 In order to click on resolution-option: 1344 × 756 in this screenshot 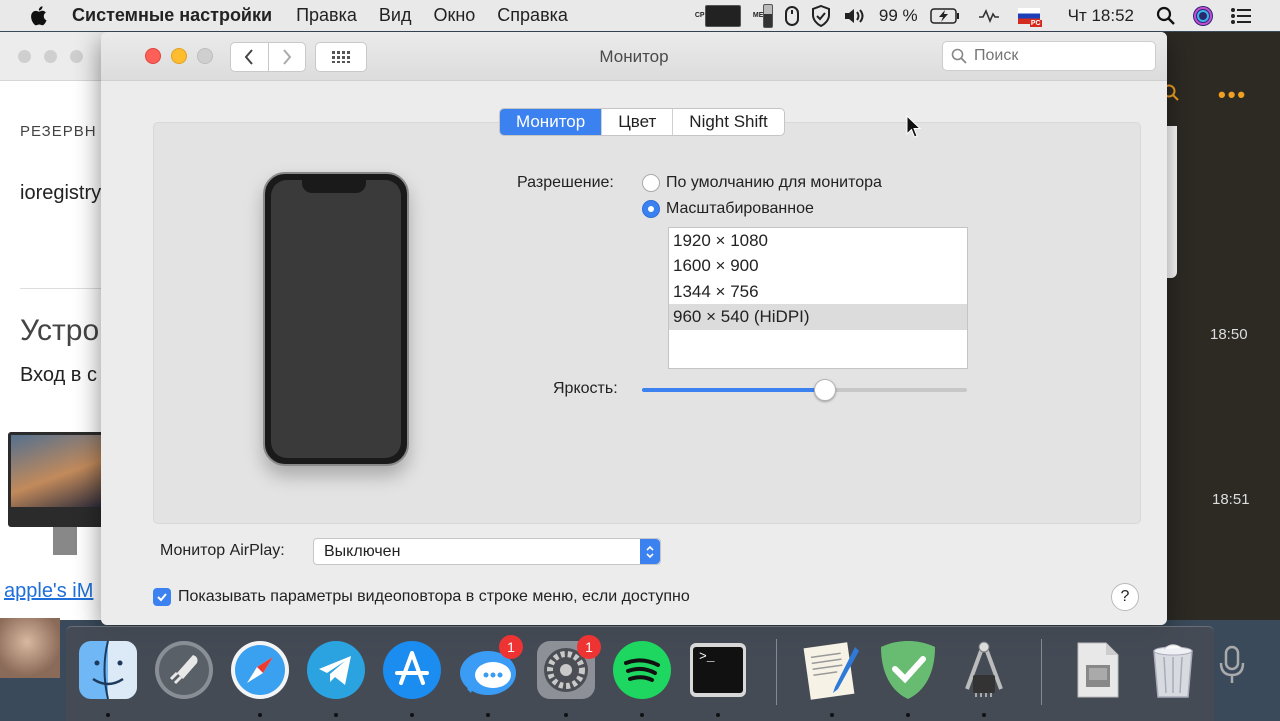, I will do `click(818, 291)`.